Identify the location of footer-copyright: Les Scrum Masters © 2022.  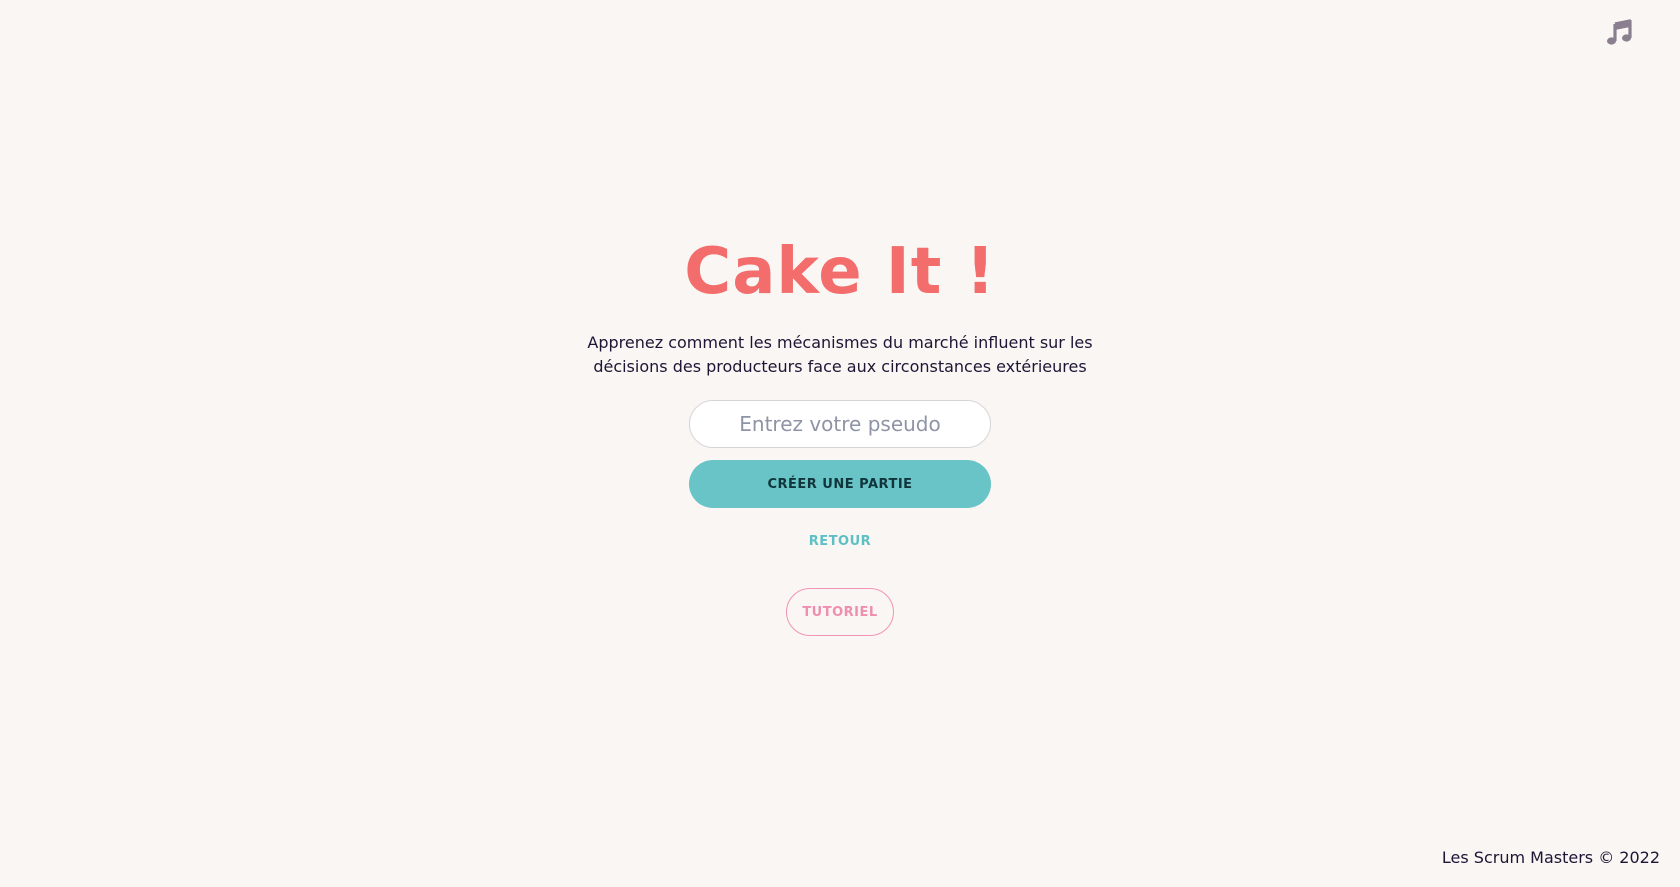
(1550, 857).